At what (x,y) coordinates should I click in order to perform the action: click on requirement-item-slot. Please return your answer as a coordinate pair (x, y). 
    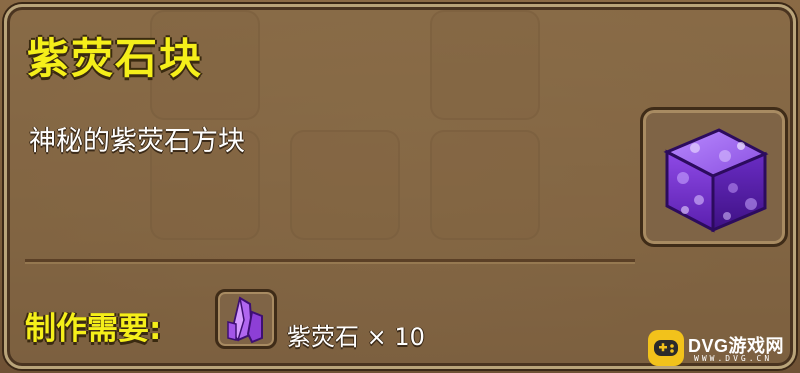
    Looking at the image, I should click on (246, 319).